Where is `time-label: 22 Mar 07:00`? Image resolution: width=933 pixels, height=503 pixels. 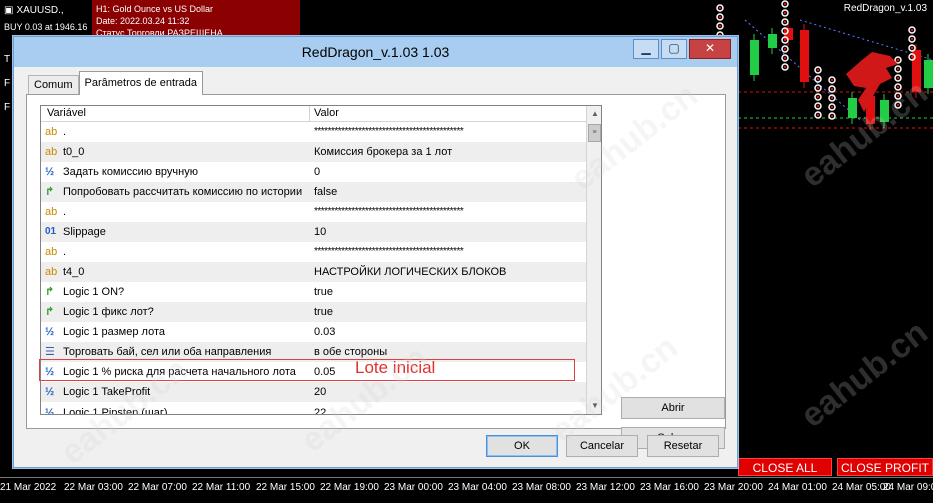 time-label: 22 Mar 07:00 is located at coordinates (157, 487).